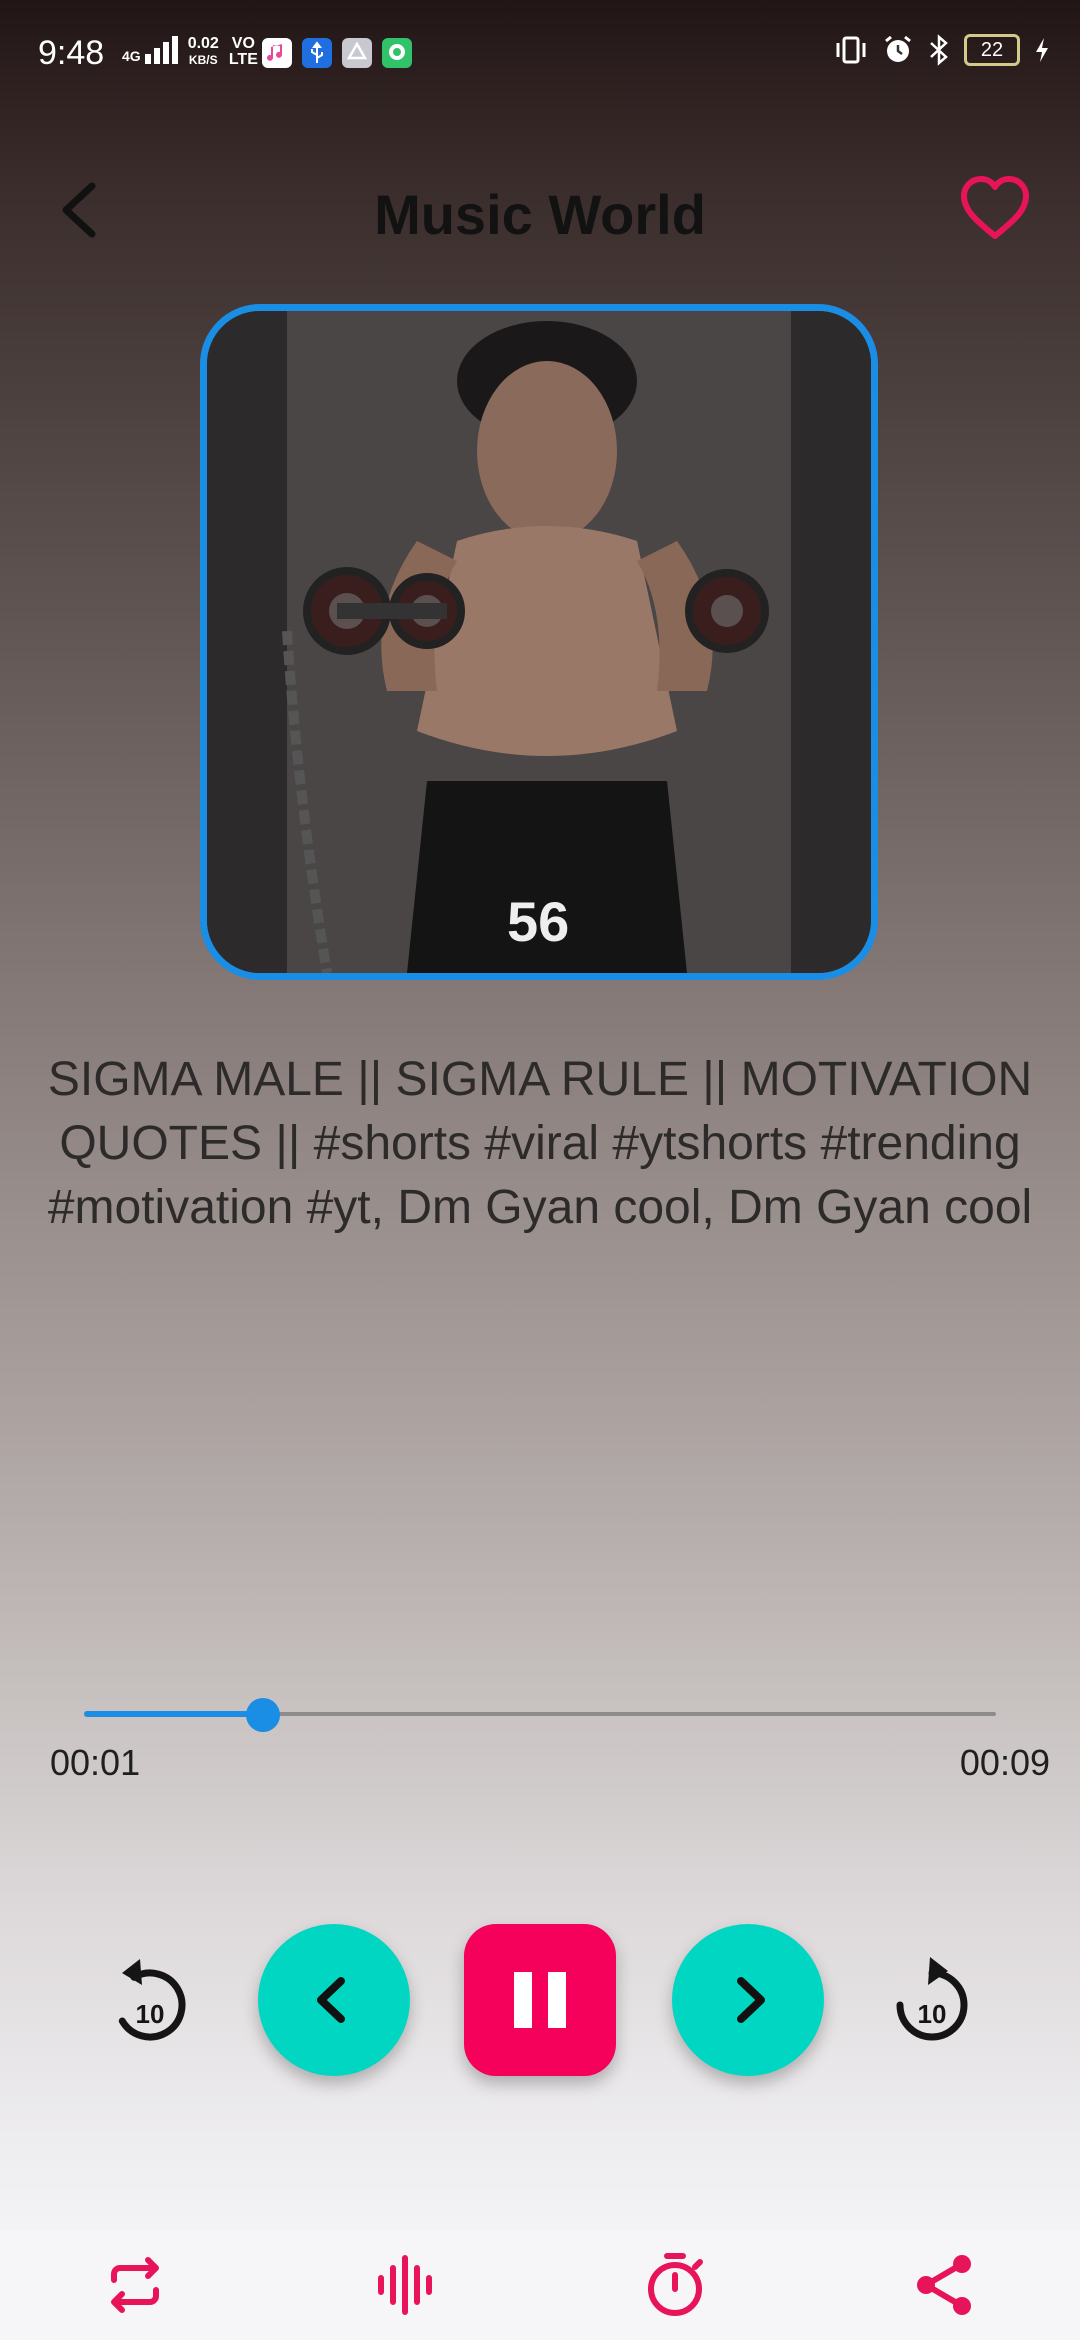  Describe the element at coordinates (1004, 1762) in the screenshot. I see `total-time: 00:09` at that location.